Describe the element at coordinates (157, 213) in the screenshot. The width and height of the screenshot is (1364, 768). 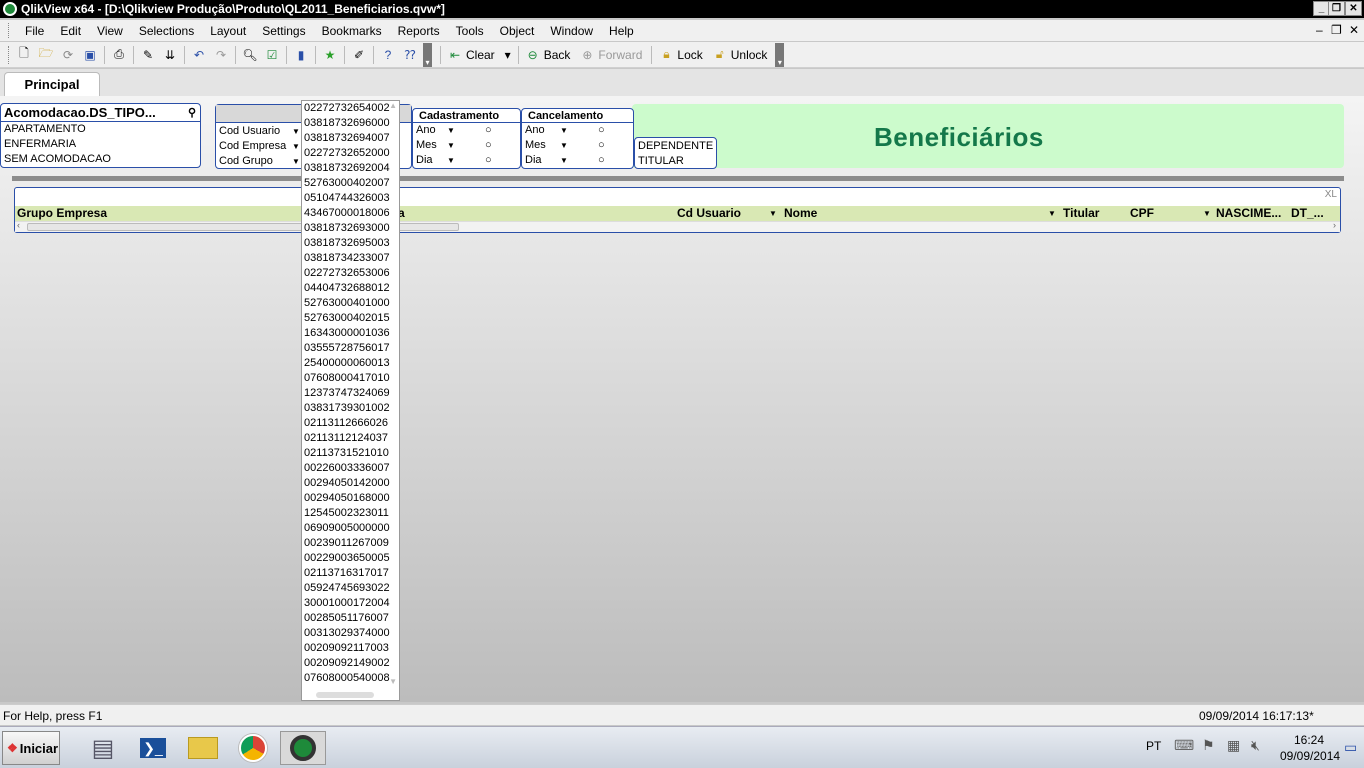
I see `column-header: Grupo Empresa` at that location.